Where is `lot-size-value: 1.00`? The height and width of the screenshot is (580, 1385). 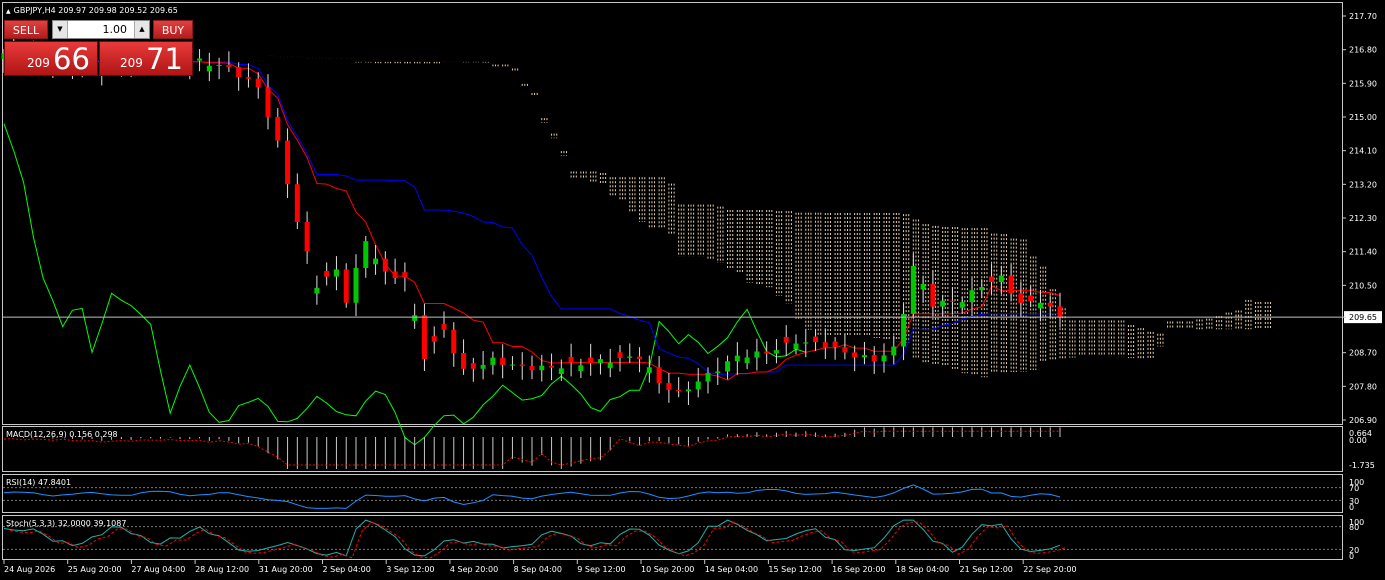 lot-size-value: 1.00 is located at coordinates (115, 29).